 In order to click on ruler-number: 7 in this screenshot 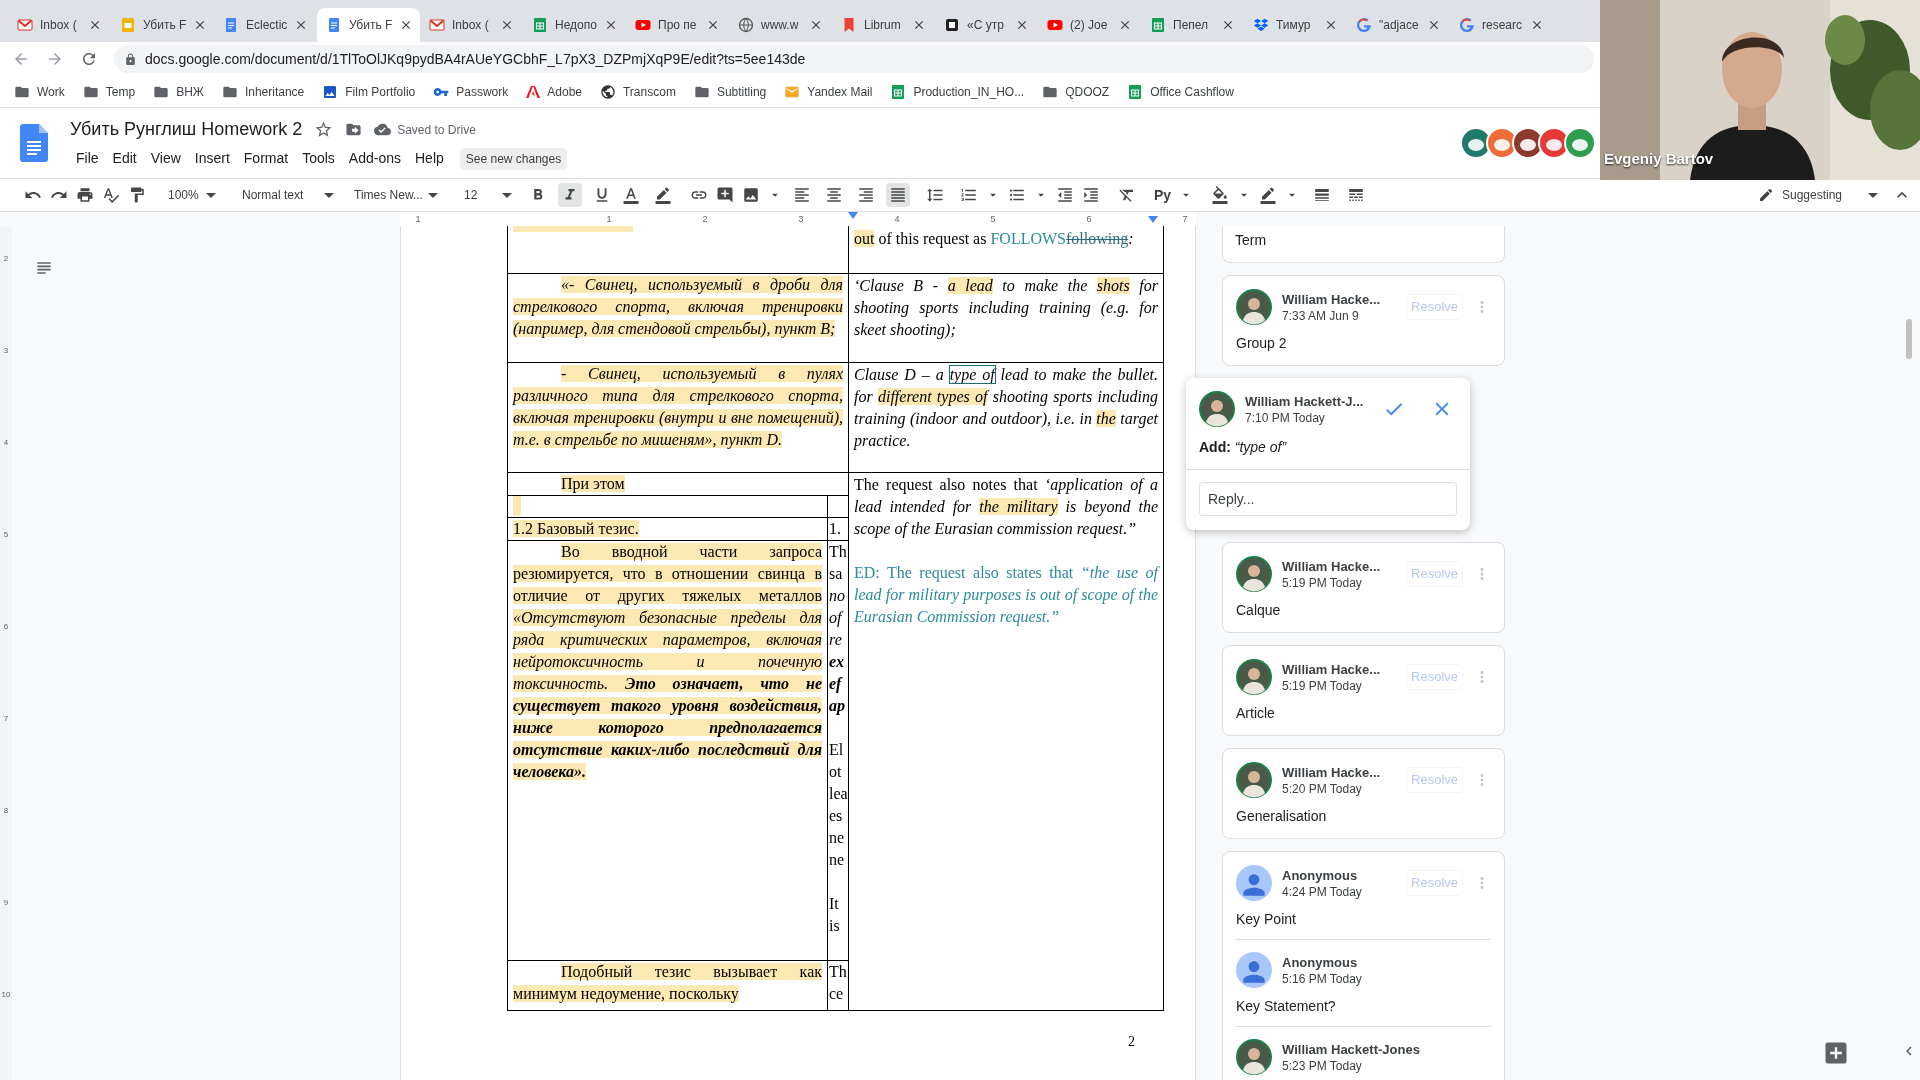, I will do `click(1185, 219)`.